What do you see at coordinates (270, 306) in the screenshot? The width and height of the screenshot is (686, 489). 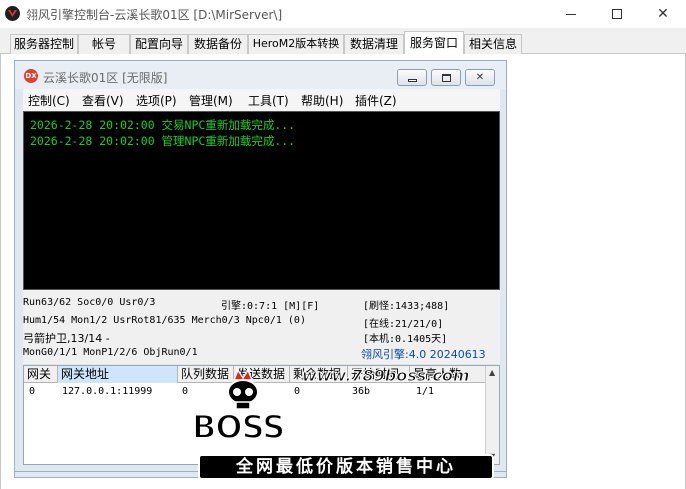 I see `status-engine: 引擎:0:7:1 [M][F]` at bounding box center [270, 306].